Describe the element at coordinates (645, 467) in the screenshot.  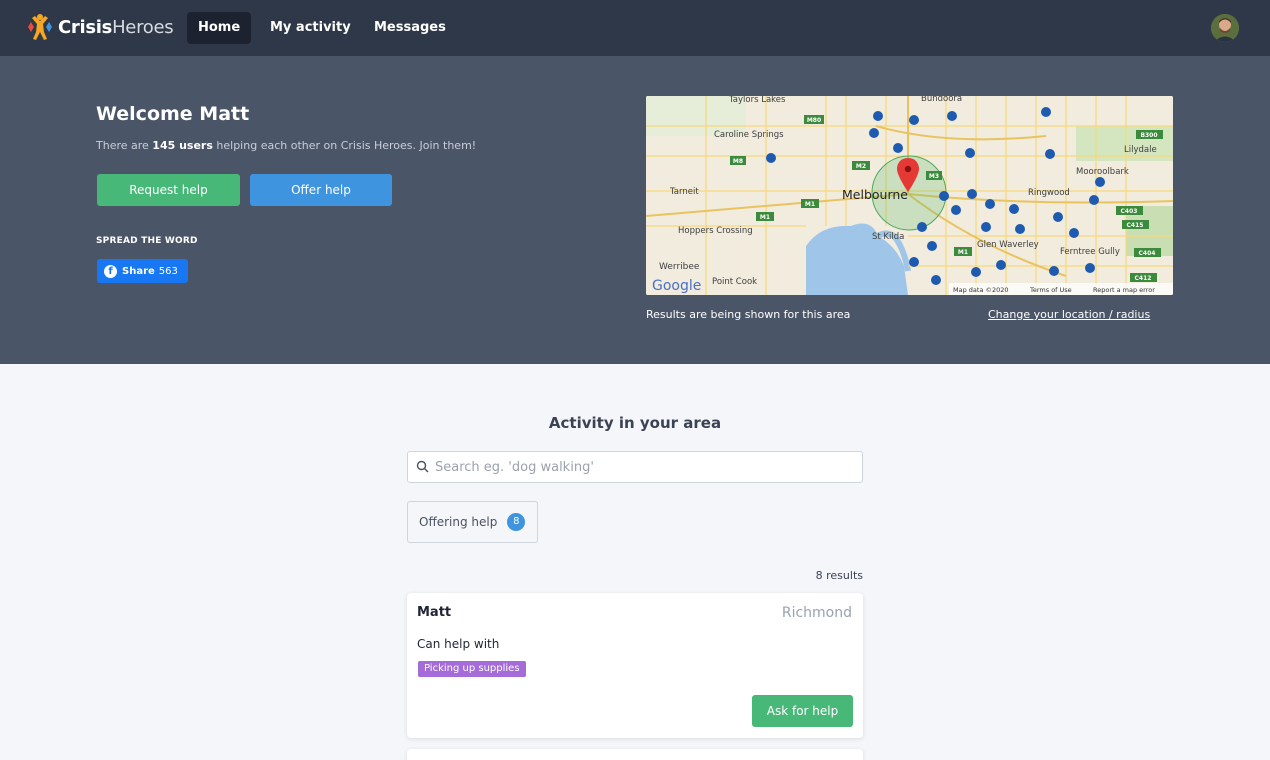
I see `search-input` at that location.